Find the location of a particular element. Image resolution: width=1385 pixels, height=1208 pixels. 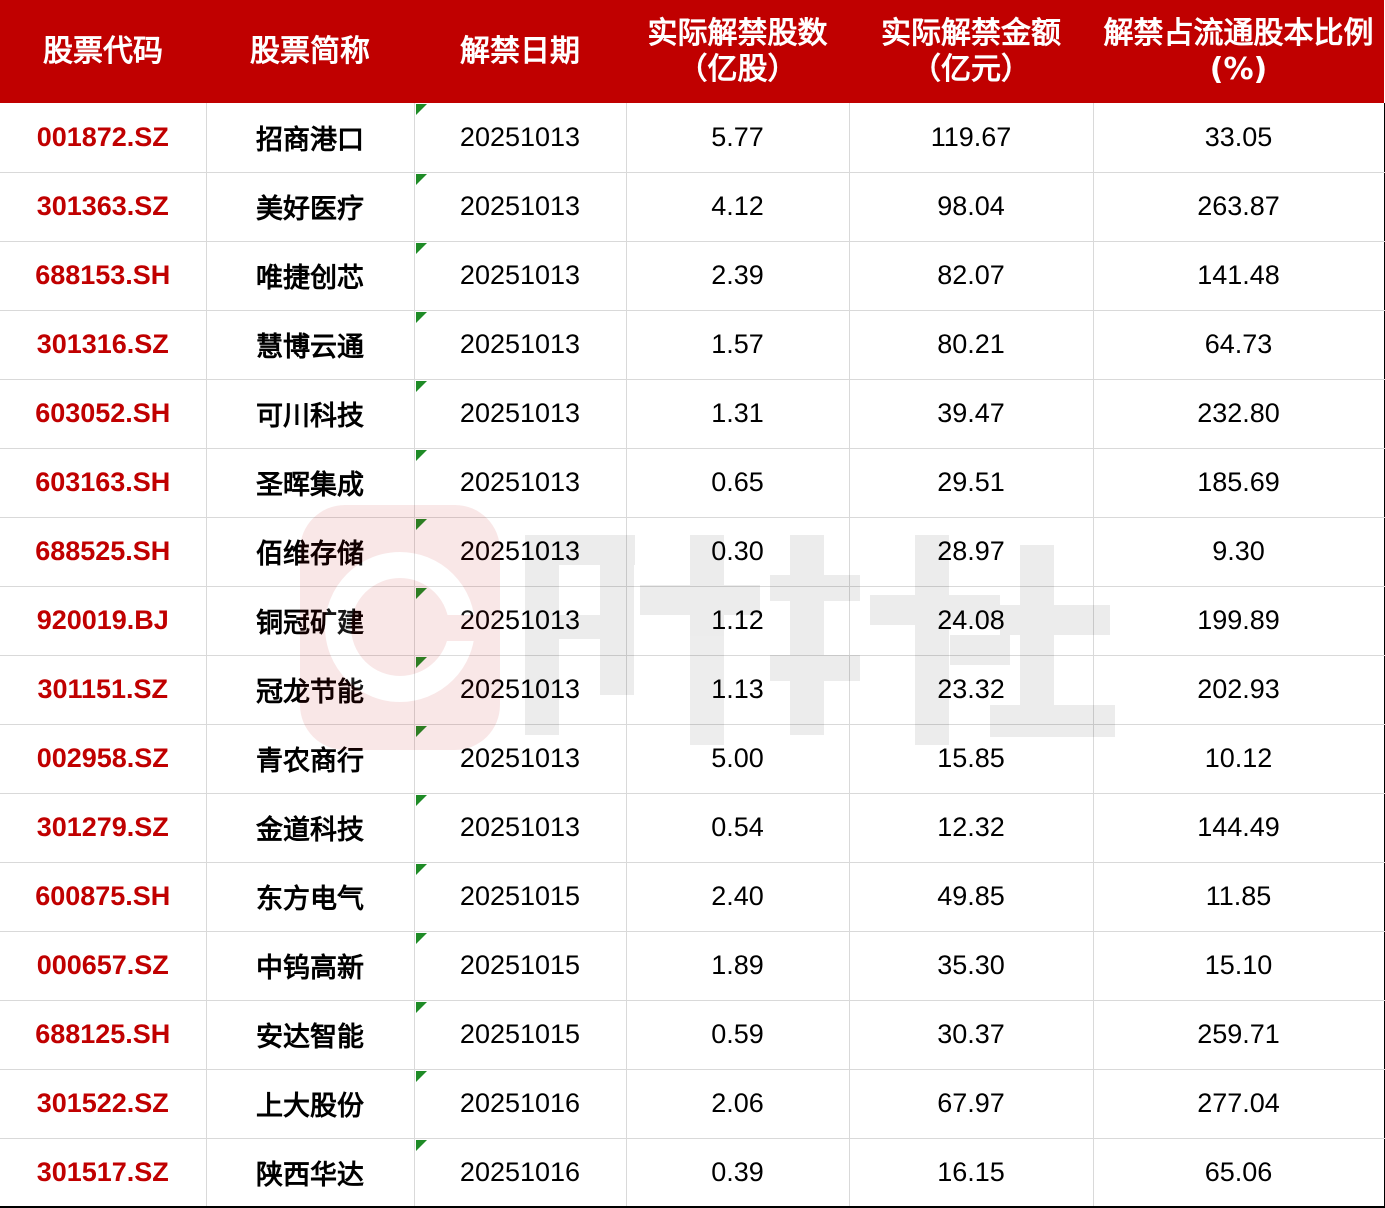

unlock-amount-cell-text: 29.51 is located at coordinates (971, 482).